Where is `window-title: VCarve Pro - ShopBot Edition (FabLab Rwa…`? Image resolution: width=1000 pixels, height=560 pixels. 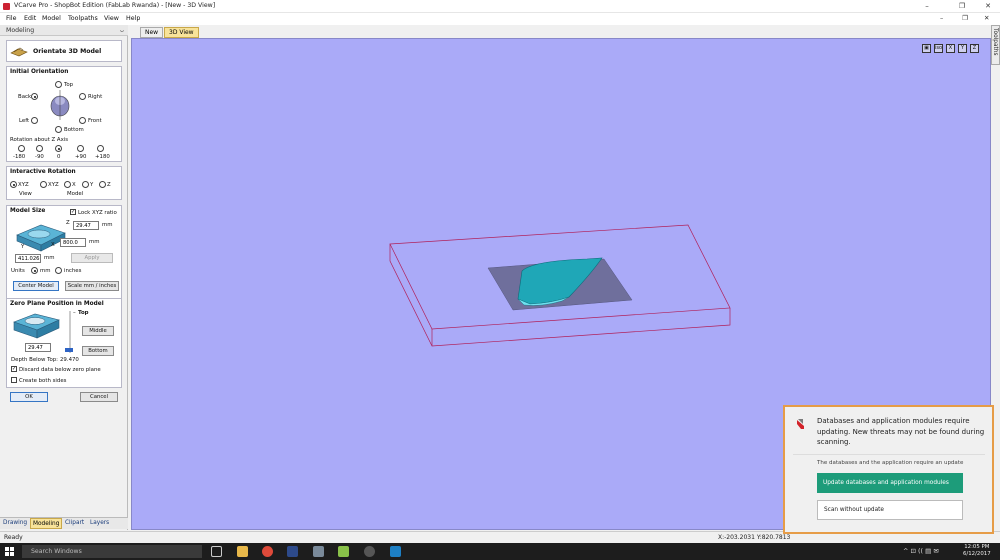
window-title: VCarve Pro - ShopBot Edition (FabLab Rwa… is located at coordinates (115, 5).